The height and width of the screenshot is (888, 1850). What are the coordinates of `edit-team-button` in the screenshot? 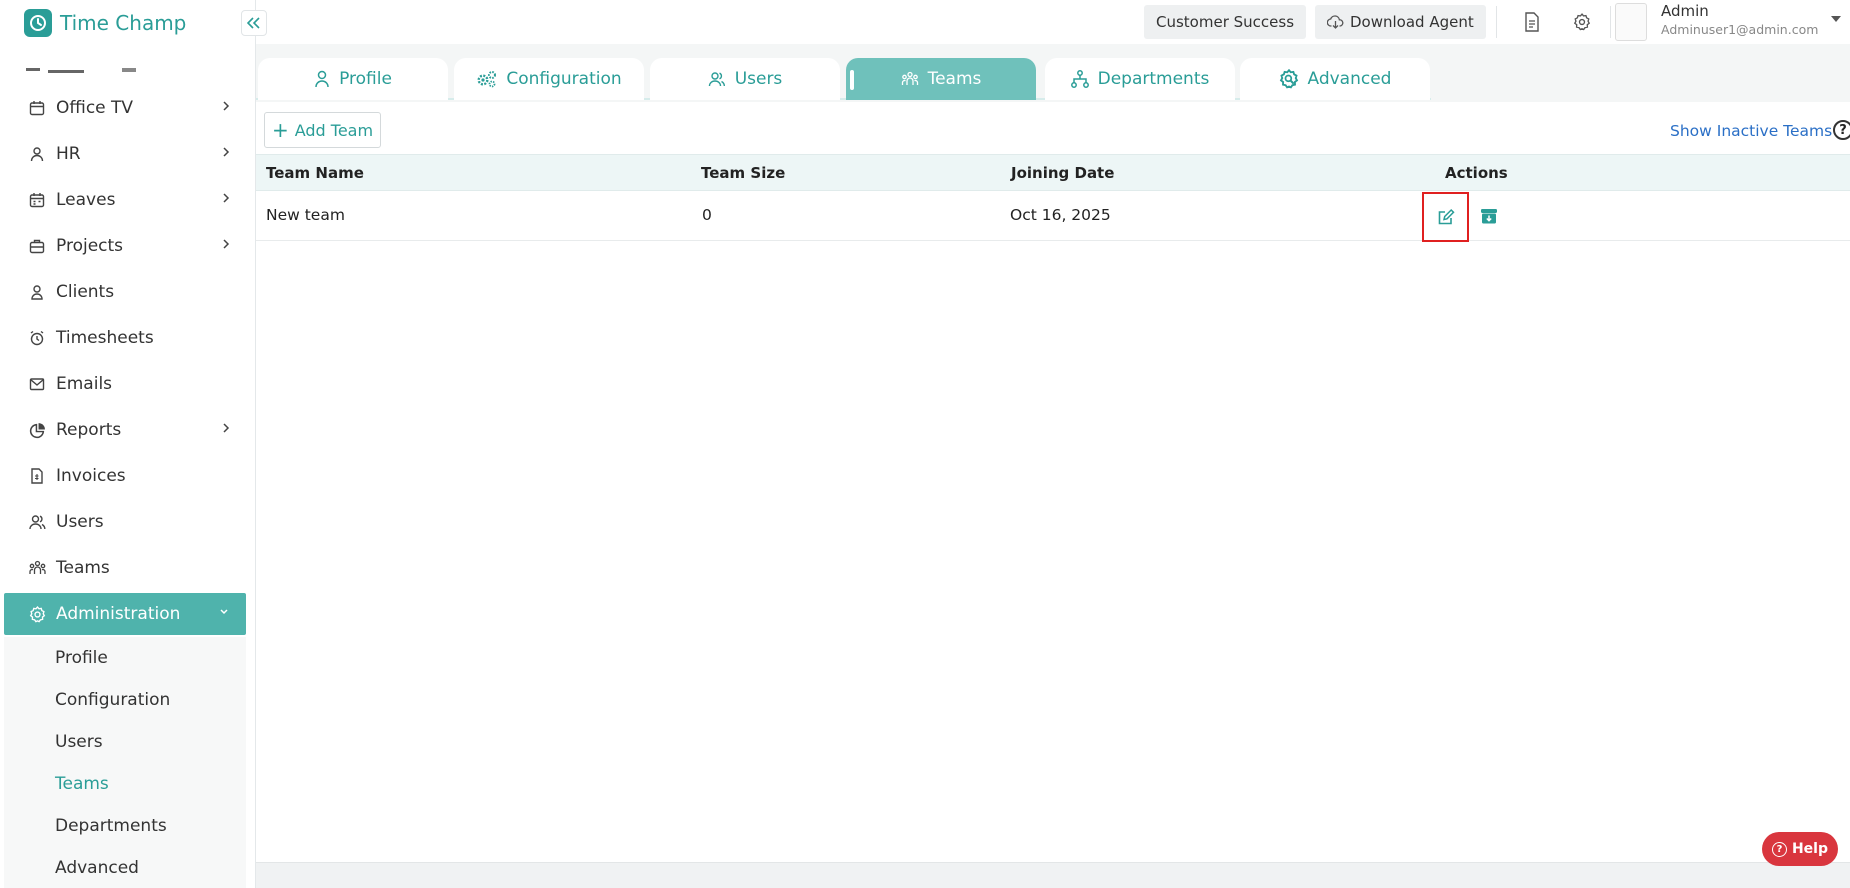 It's located at (1445, 217).